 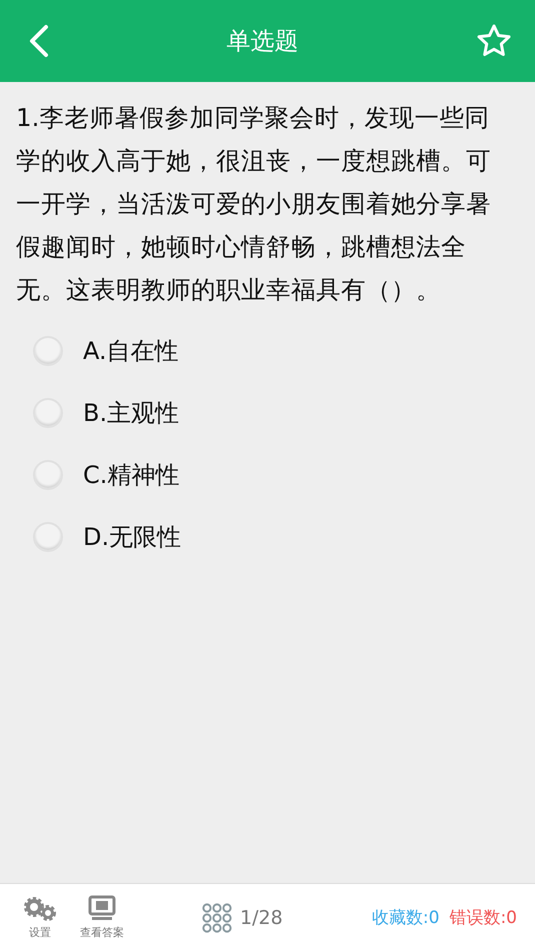 What do you see at coordinates (217, 917) in the screenshot?
I see `grid-icon` at bounding box center [217, 917].